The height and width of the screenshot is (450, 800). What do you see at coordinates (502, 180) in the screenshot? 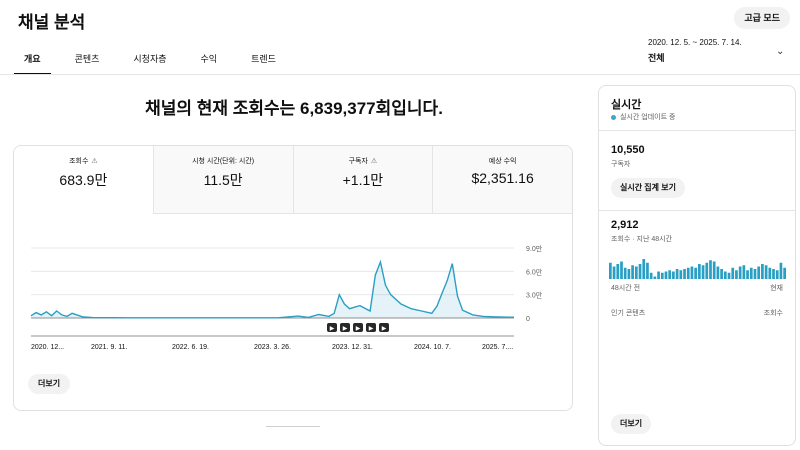
I see `metric-revenue: 예상 수익 $2,351.16` at bounding box center [502, 180].